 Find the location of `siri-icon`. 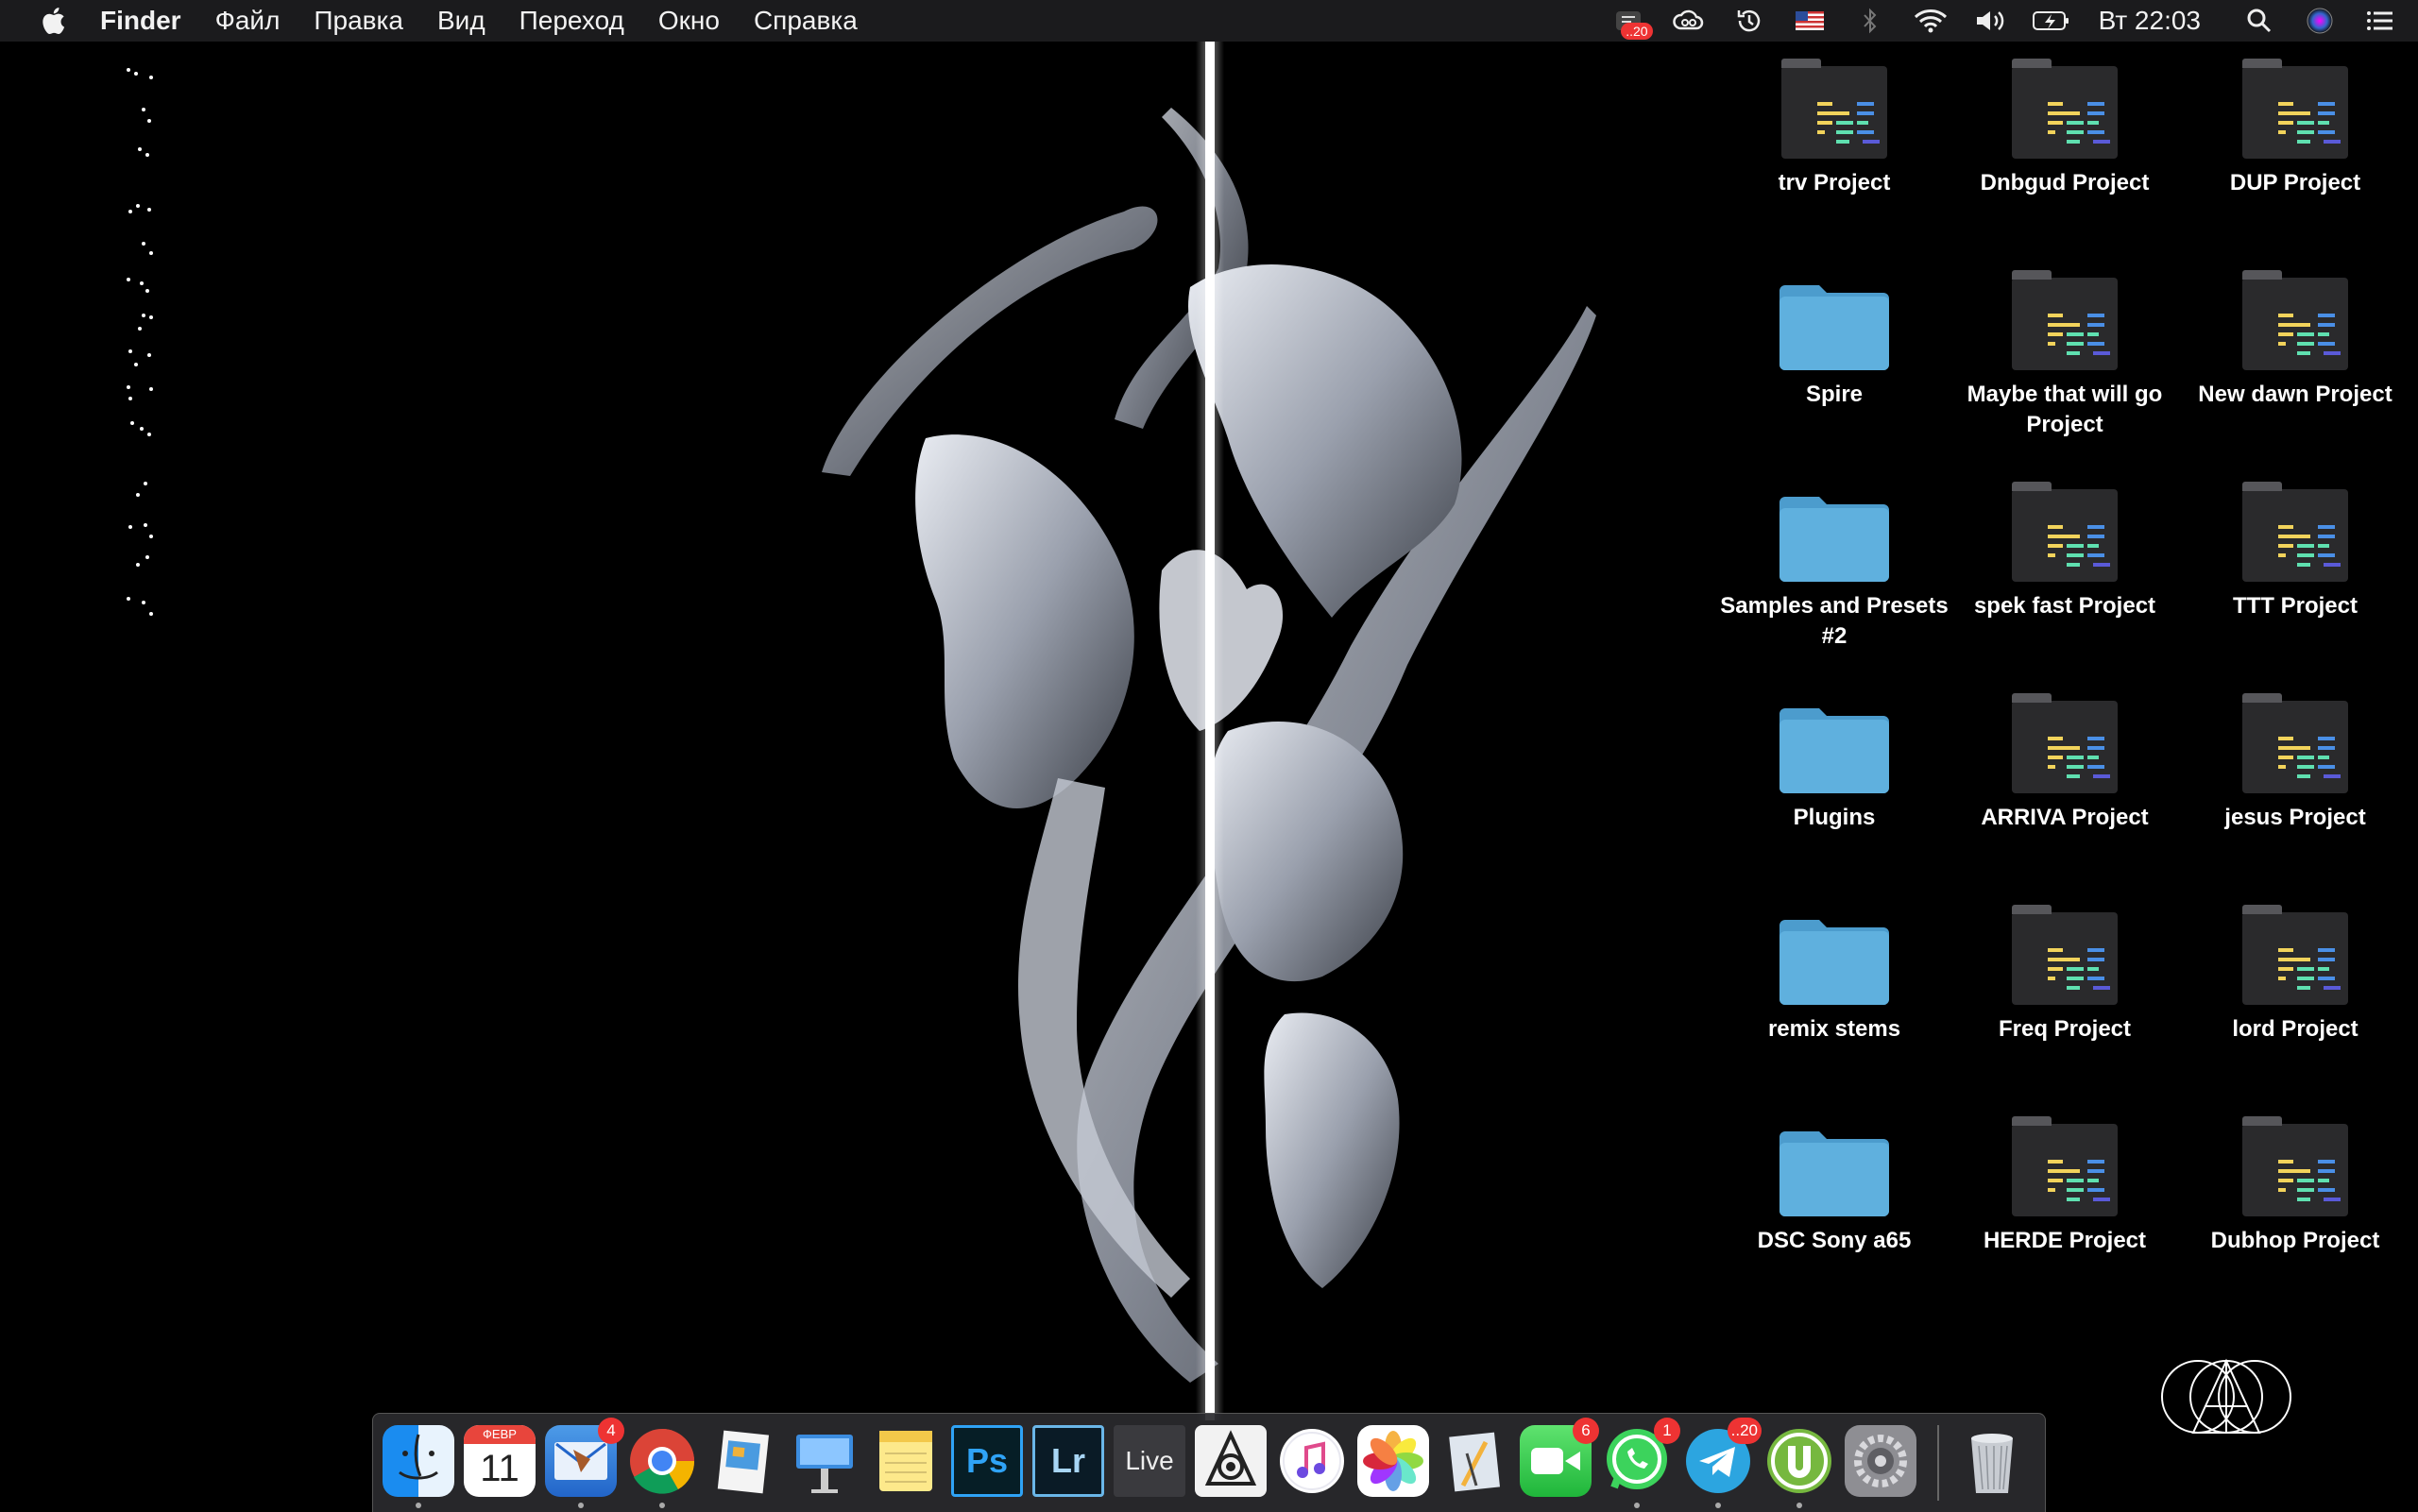

siri-icon is located at coordinates (2320, 21).